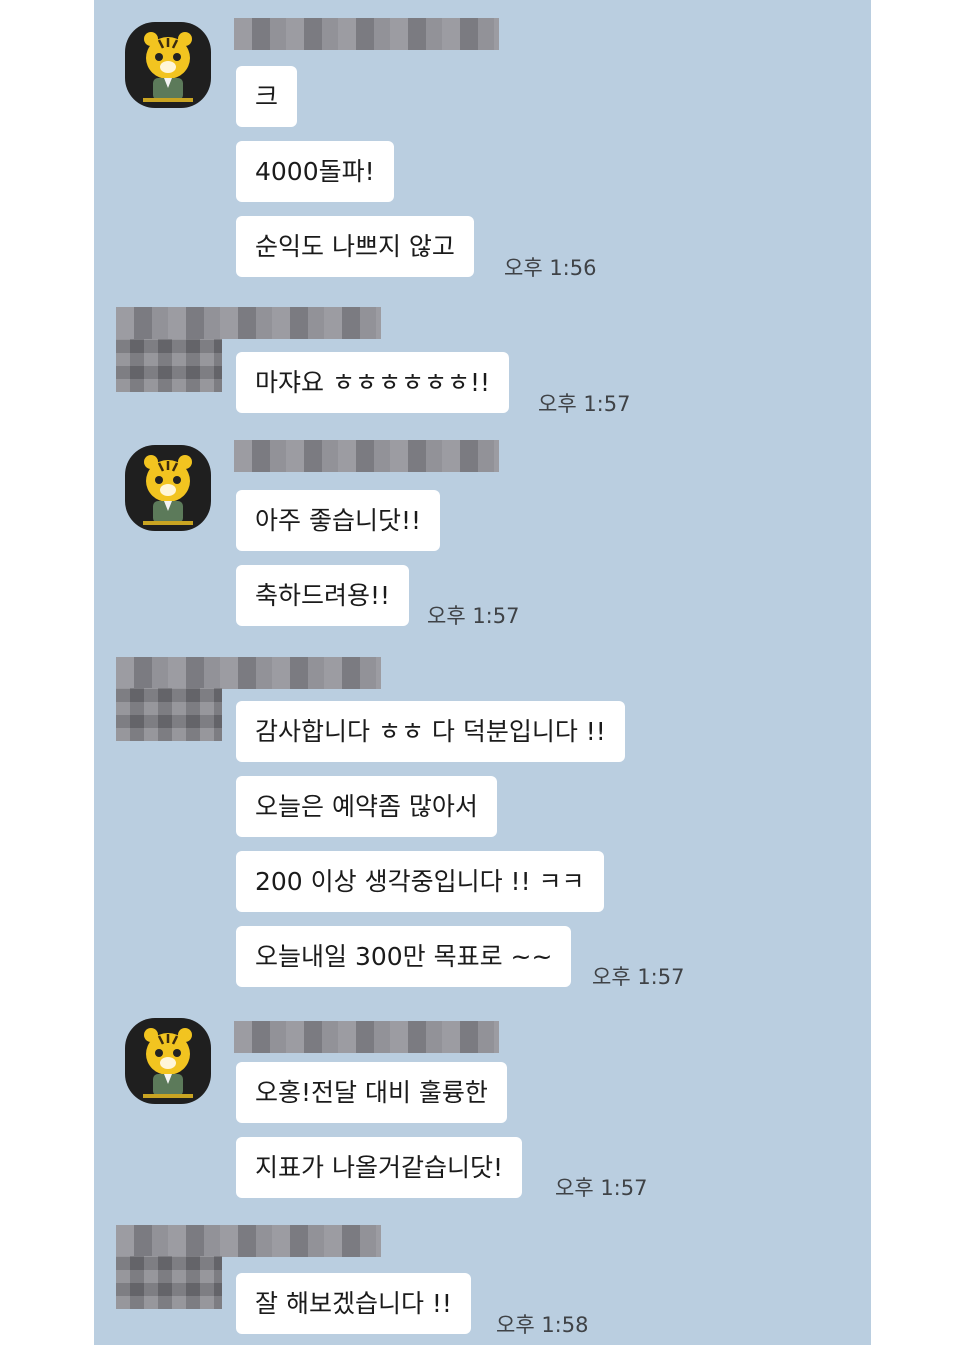 This screenshot has width=968, height=1350. Describe the element at coordinates (267, 96) in the screenshot. I see `message-bubble: 크` at that location.